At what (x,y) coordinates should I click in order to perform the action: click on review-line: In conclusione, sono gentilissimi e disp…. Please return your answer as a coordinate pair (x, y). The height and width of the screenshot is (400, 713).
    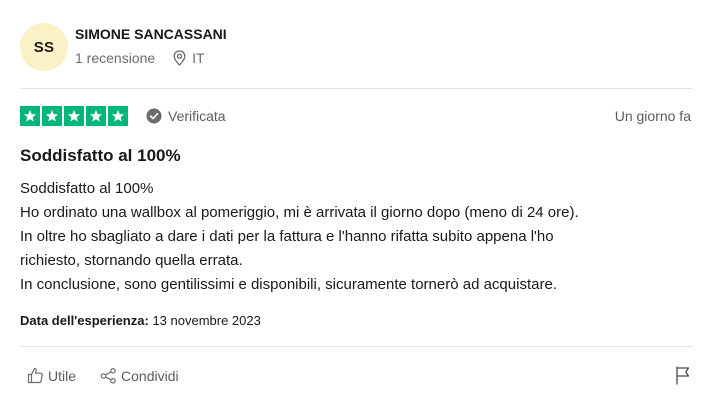
    Looking at the image, I should click on (288, 284).